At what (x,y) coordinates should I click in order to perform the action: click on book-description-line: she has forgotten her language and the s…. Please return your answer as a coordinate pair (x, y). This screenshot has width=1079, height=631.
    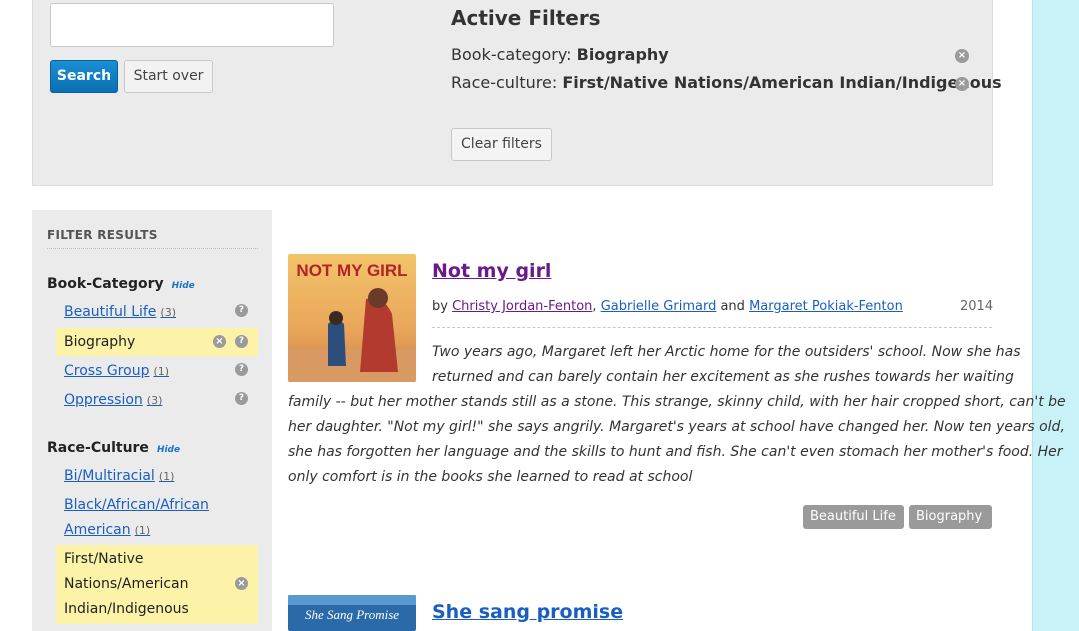
    Looking at the image, I should click on (675, 452).